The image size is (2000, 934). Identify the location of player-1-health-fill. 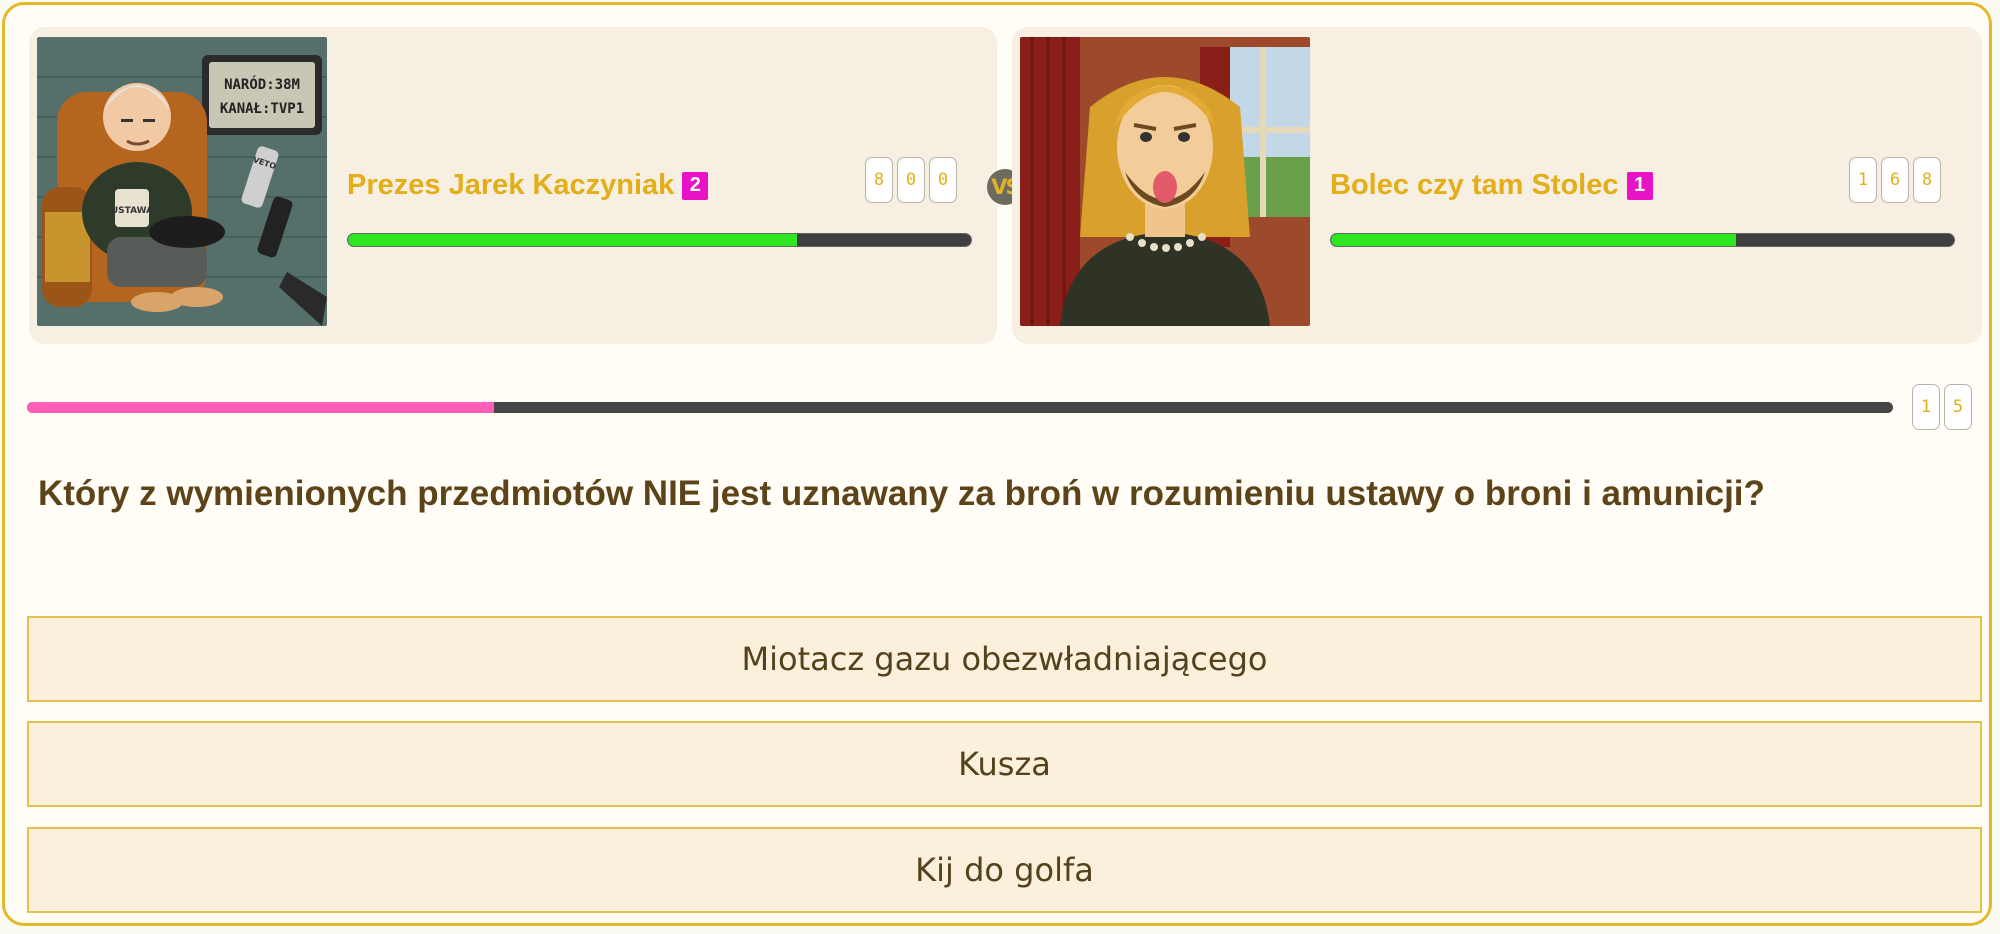
(572, 240).